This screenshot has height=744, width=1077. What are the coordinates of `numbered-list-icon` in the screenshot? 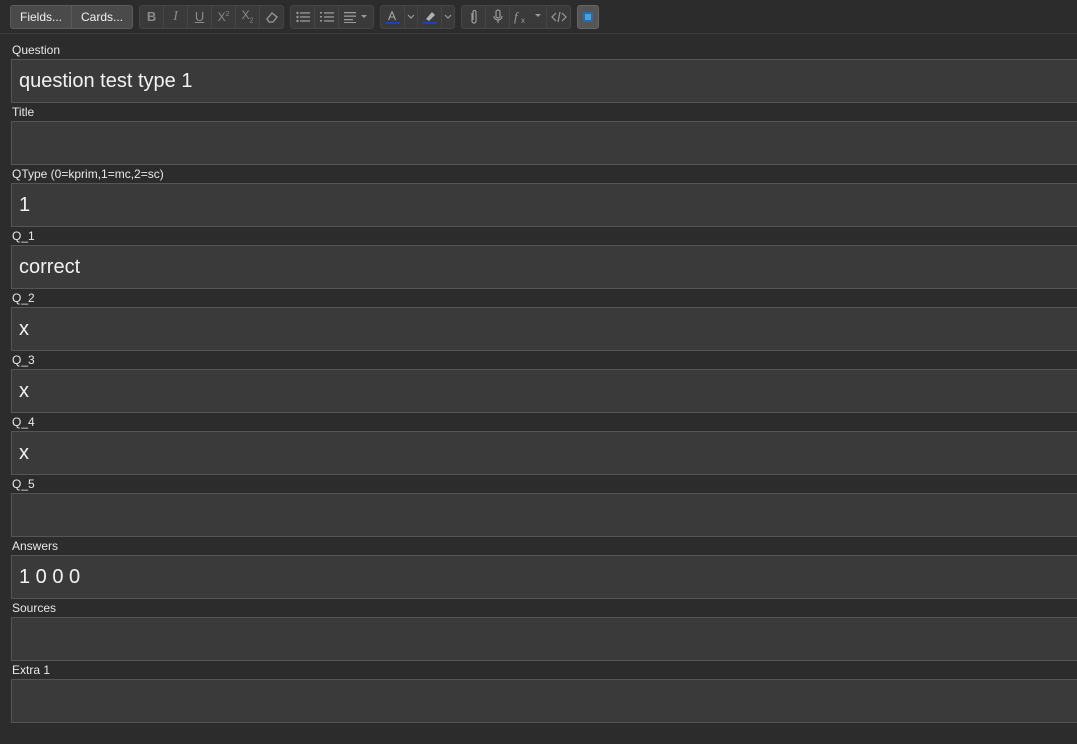 It's located at (327, 16).